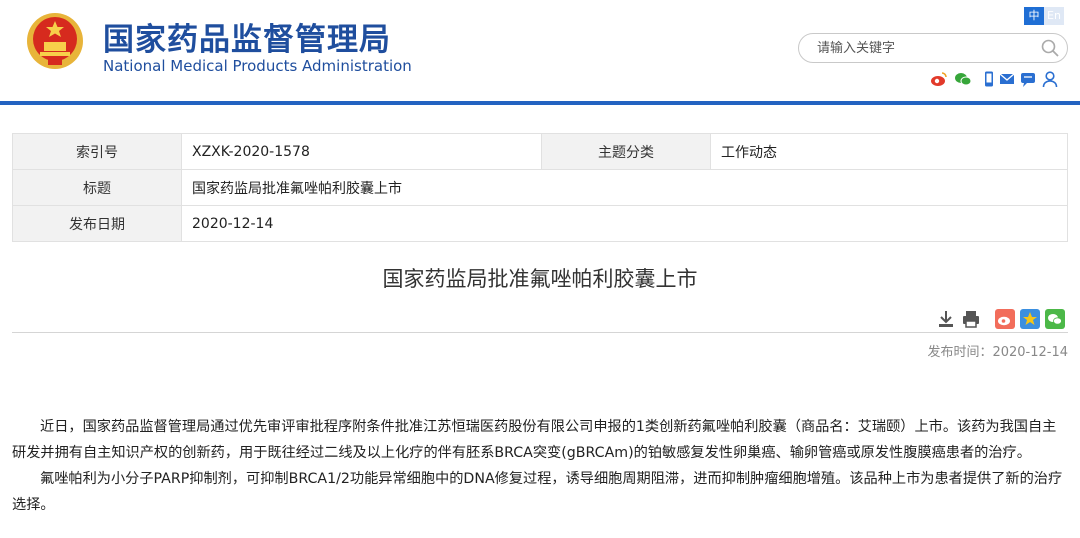 The height and width of the screenshot is (538, 1080). I want to click on value-publish-date: 2020-12-14, so click(624, 223).